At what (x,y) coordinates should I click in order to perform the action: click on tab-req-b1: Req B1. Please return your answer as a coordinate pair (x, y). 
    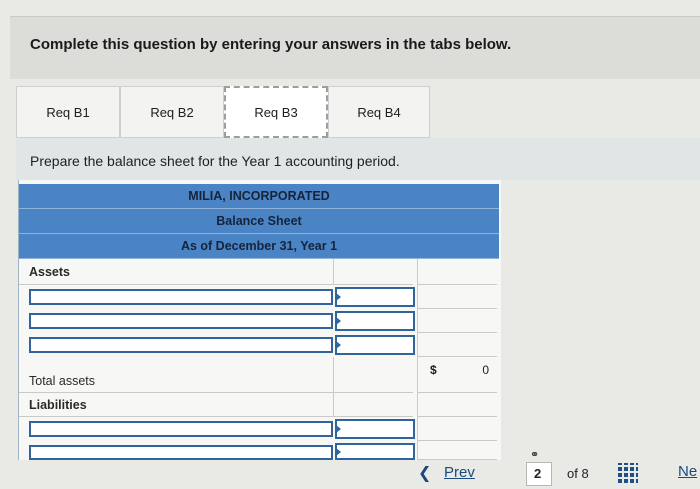
    Looking at the image, I should click on (68, 112).